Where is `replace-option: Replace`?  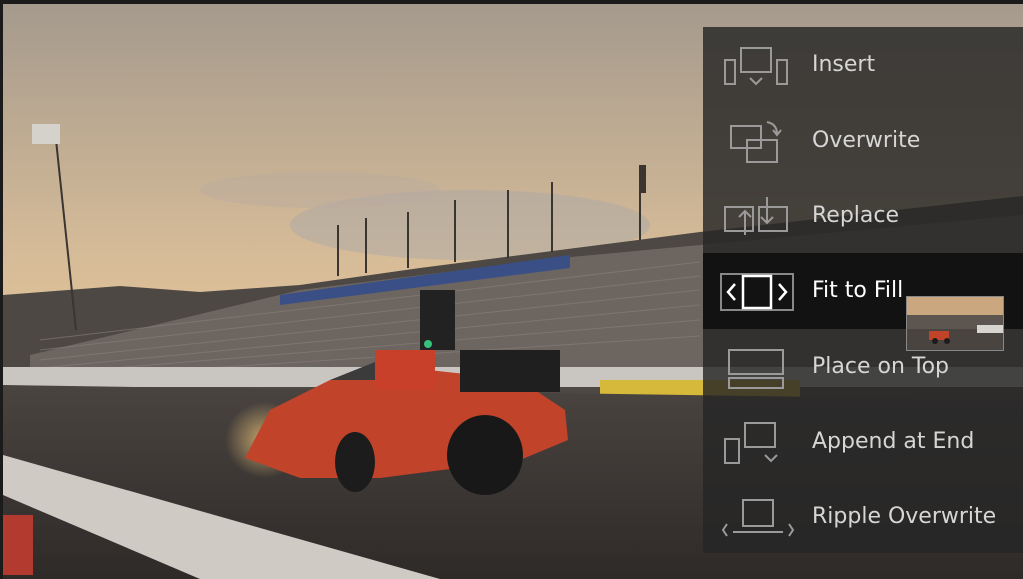
replace-option: Replace is located at coordinates (863, 216).